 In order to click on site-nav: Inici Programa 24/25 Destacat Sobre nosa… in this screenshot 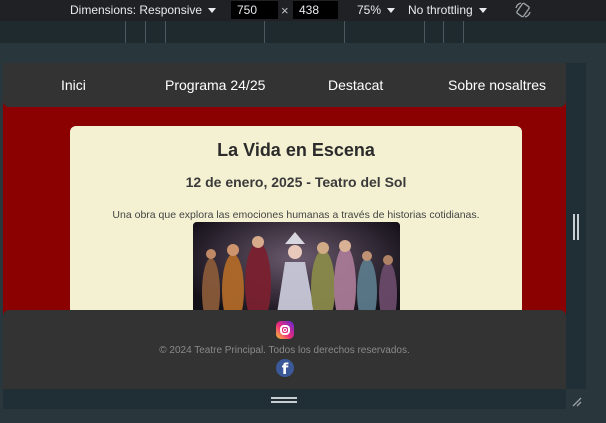, I will do `click(284, 85)`.